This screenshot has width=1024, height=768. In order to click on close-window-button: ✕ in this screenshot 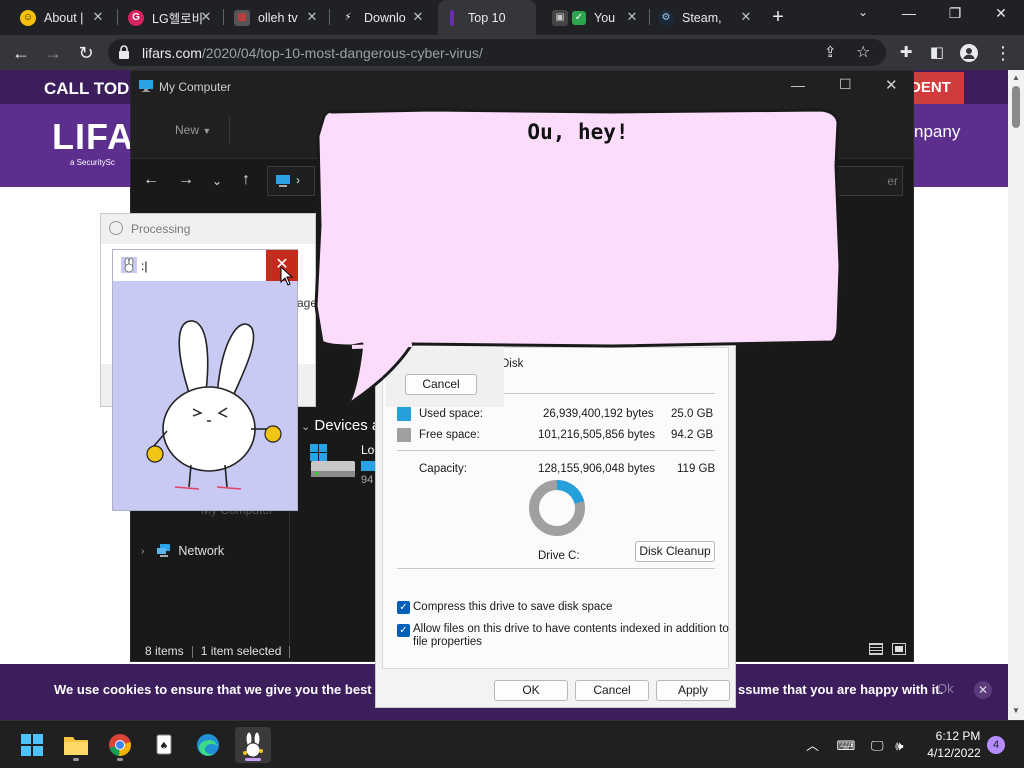, I will do `click(1001, 13)`.